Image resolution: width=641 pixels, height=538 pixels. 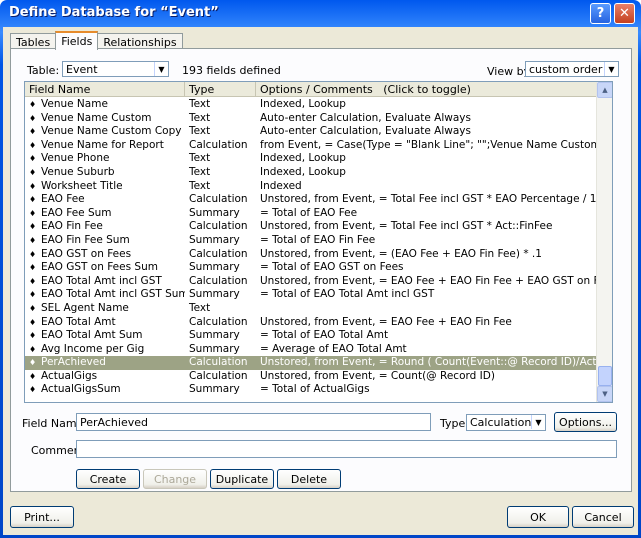 I want to click on field-name-input: PerAchieved, so click(x=253, y=422).